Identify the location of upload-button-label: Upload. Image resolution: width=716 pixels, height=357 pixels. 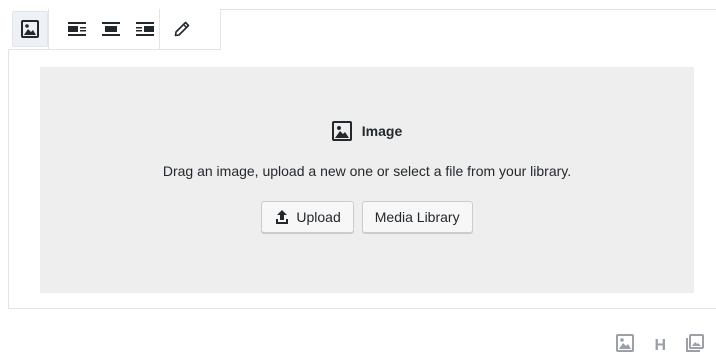
(318, 217).